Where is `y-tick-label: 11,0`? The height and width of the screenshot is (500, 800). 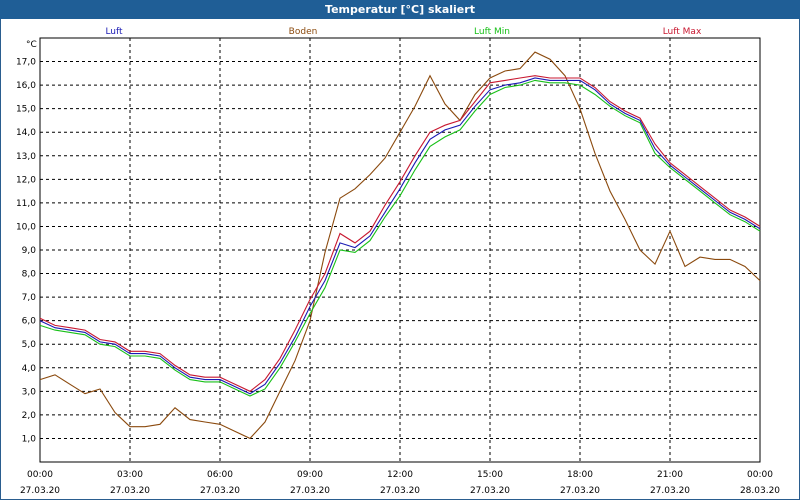 y-tick-label: 11,0 is located at coordinates (26, 204).